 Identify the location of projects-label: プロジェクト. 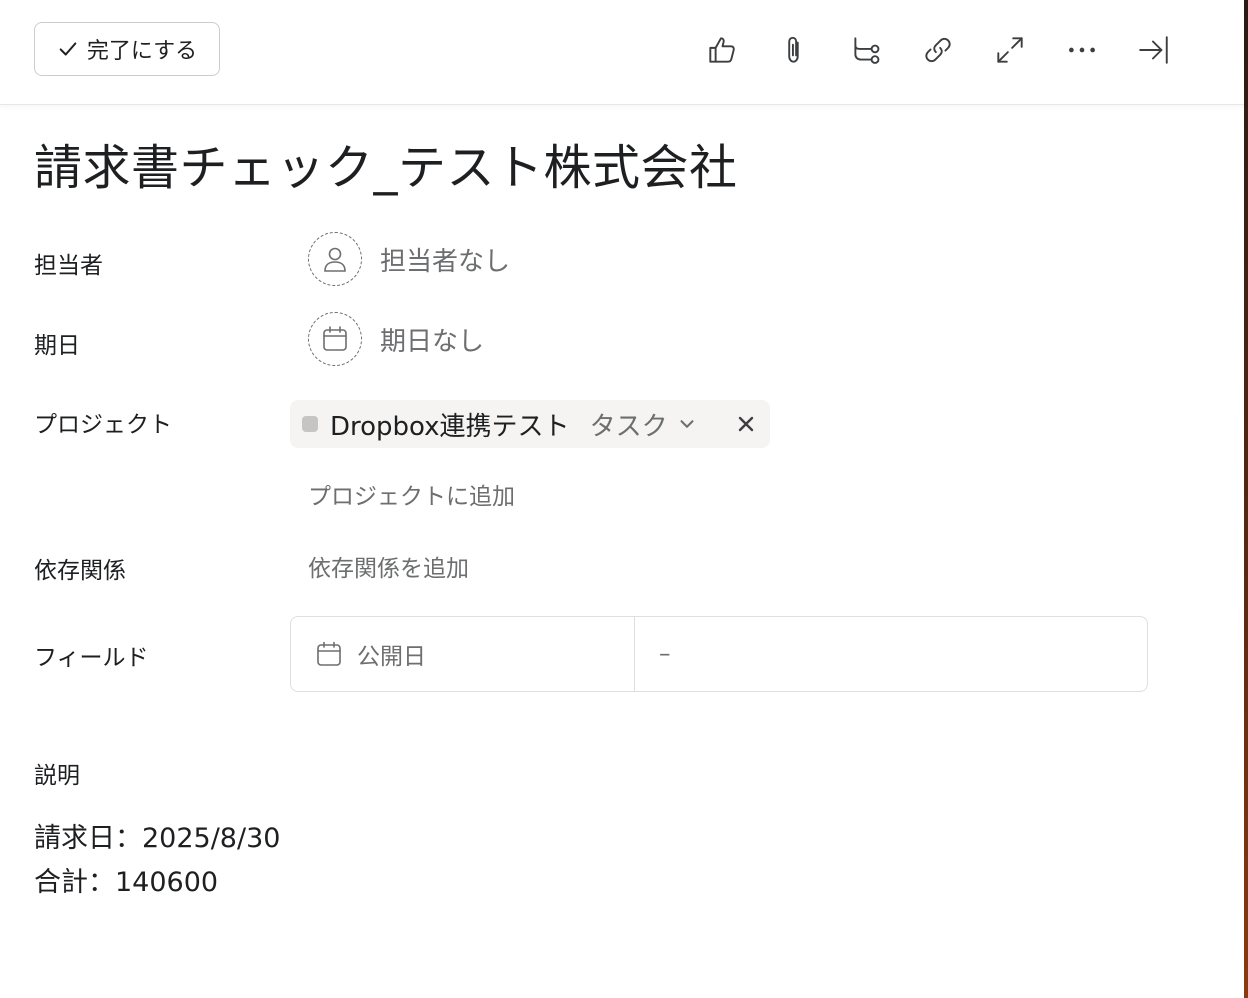
(103, 425).